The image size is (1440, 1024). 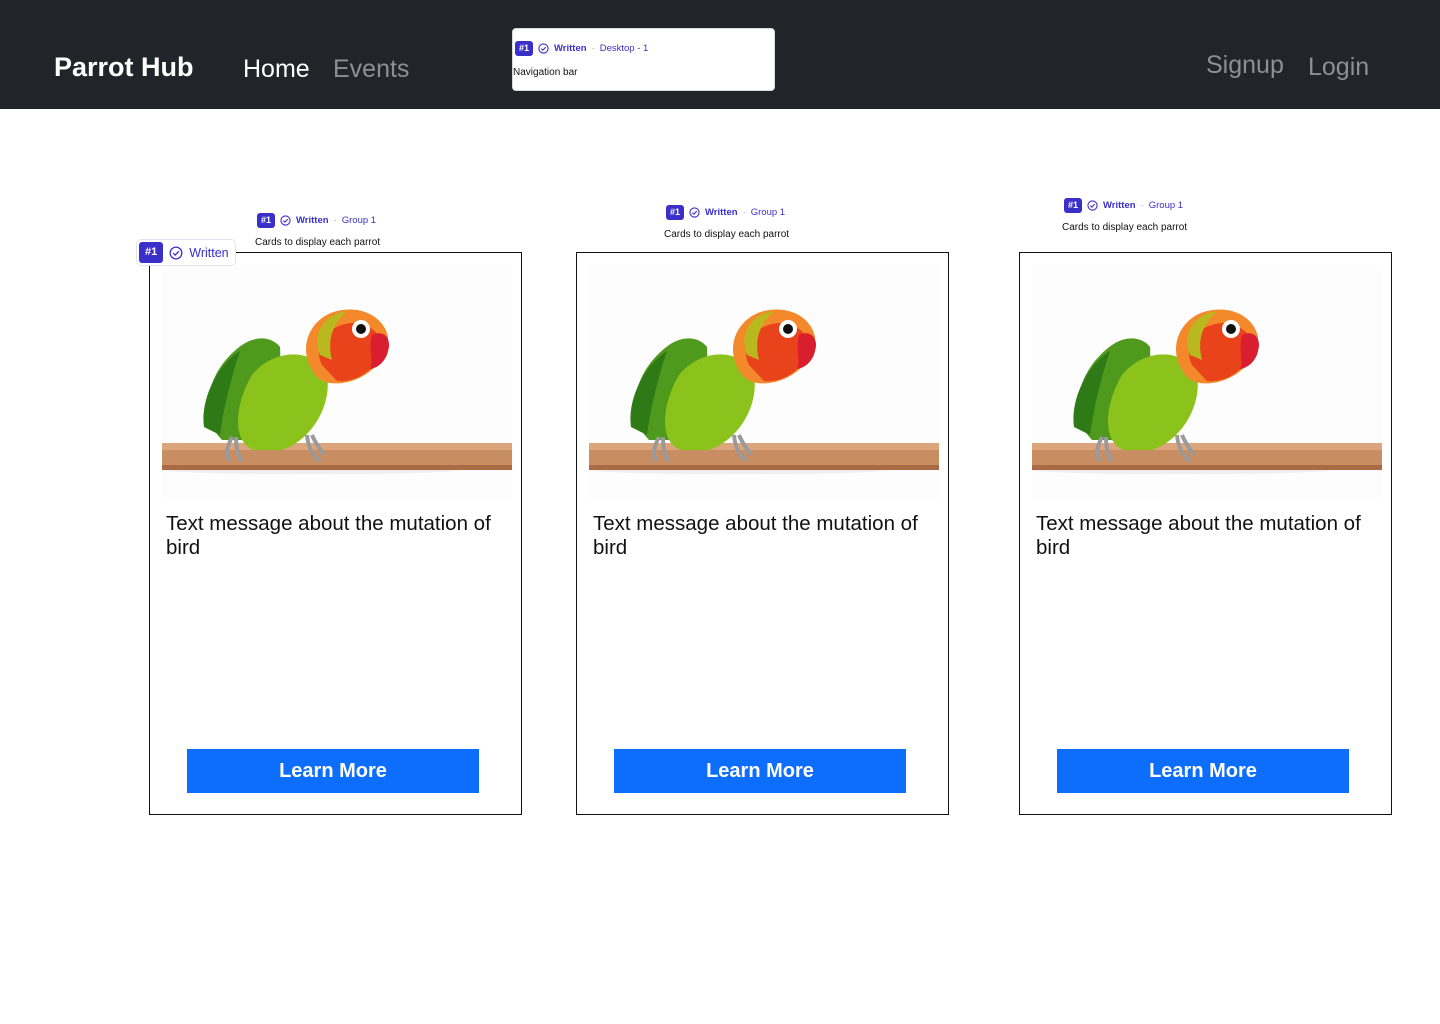 What do you see at coordinates (1245, 65) in the screenshot?
I see `signup-link: Signup` at bounding box center [1245, 65].